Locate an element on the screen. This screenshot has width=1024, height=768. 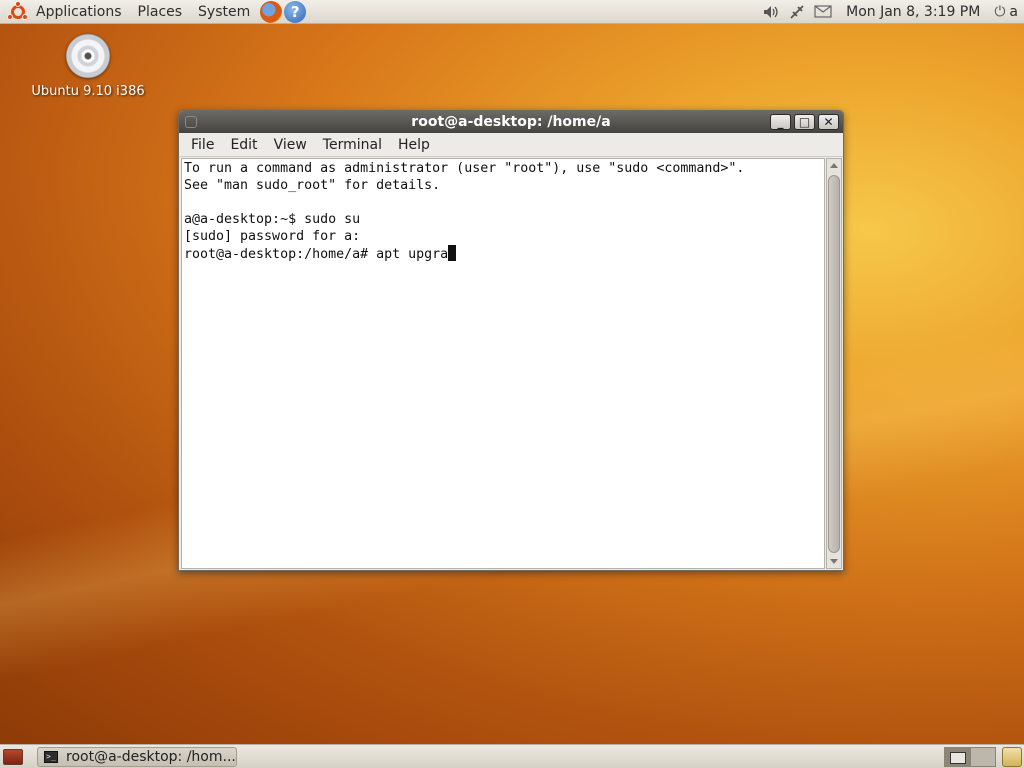
workspace-switcher is located at coordinates (970, 756).